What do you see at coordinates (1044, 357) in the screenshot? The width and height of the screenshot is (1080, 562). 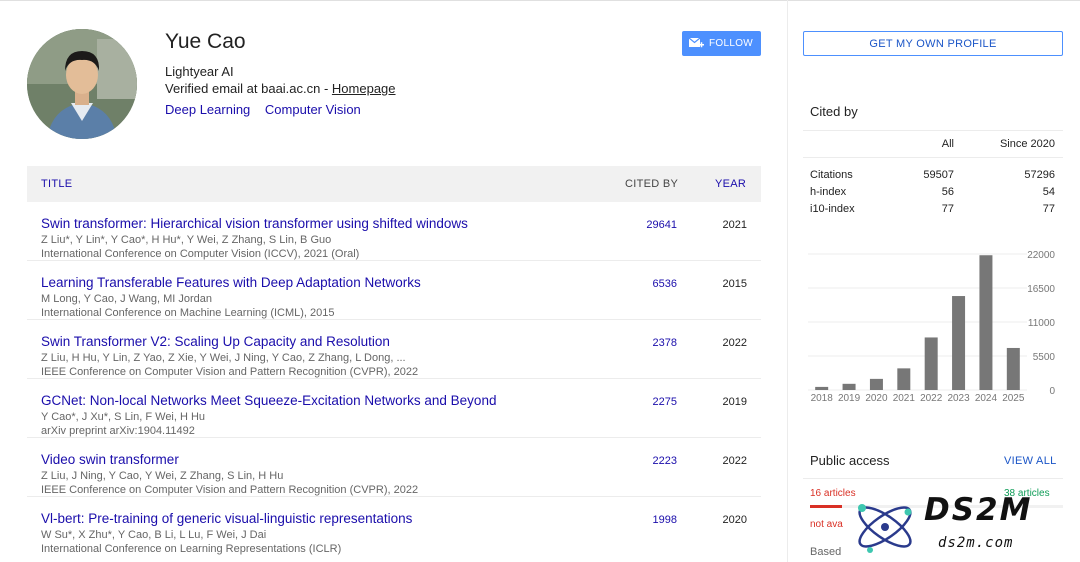 I see `y-tick-label: 5500` at bounding box center [1044, 357].